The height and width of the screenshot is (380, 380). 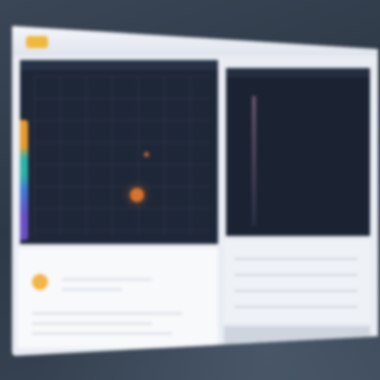 I want to click on highlighted-data-point, so click(x=137, y=195).